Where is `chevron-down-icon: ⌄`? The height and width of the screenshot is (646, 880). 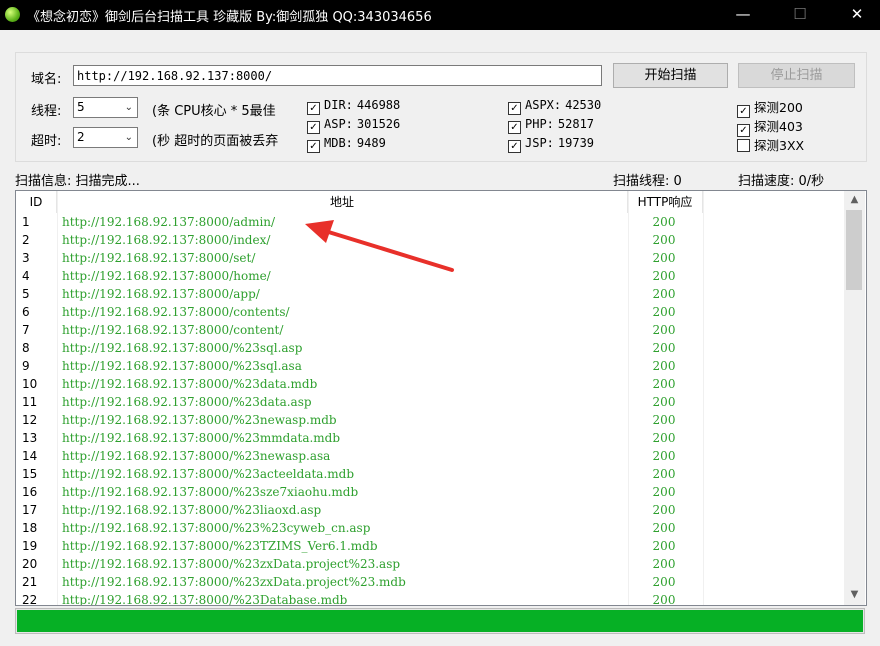 chevron-down-icon: ⌄ is located at coordinates (128, 137).